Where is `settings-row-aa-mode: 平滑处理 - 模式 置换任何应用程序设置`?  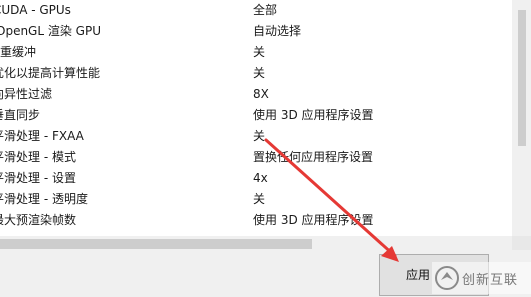
settings-row-aa-mode: 平滑处理 - 模式 置换任何应用程序设置 is located at coordinates (256, 157).